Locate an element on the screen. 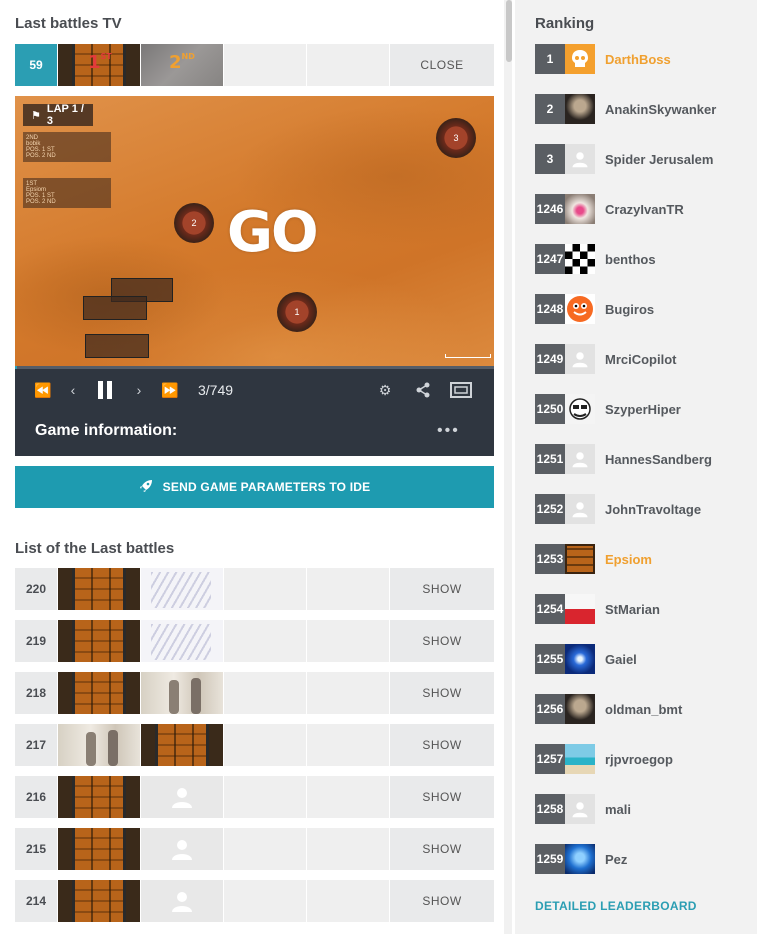 This screenshot has width=757, height=934. player-name: JohnTravoltage is located at coordinates (653, 509).